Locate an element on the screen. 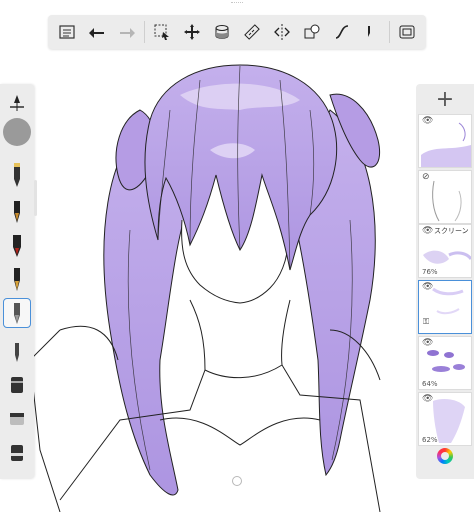 This screenshot has height=512, width=474. add-layer-button: + is located at coordinates (445, 99).